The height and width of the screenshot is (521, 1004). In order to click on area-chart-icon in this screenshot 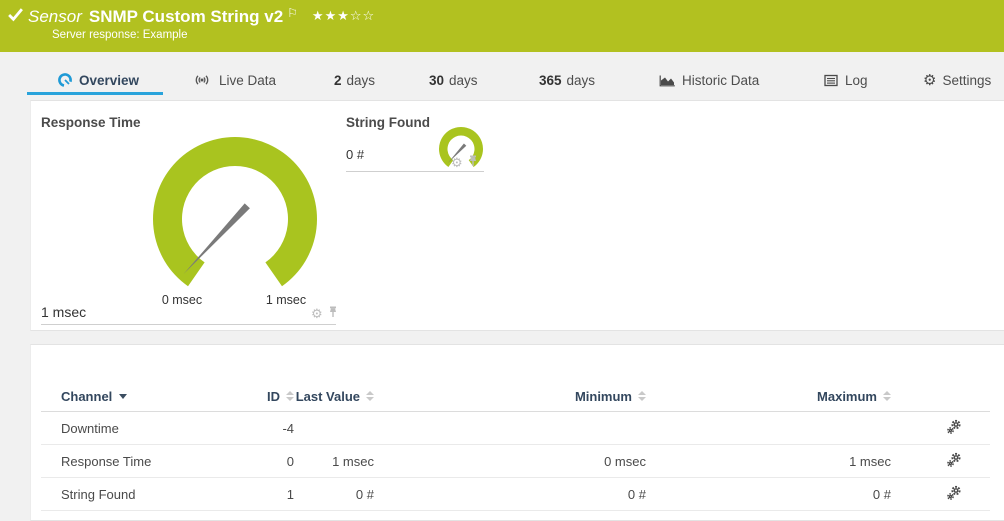, I will do `click(667, 80)`.